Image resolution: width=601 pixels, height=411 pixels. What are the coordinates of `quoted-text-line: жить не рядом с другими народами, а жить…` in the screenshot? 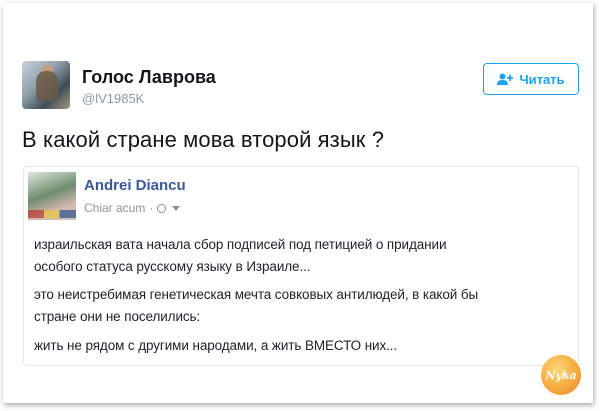 It's located at (216, 345).